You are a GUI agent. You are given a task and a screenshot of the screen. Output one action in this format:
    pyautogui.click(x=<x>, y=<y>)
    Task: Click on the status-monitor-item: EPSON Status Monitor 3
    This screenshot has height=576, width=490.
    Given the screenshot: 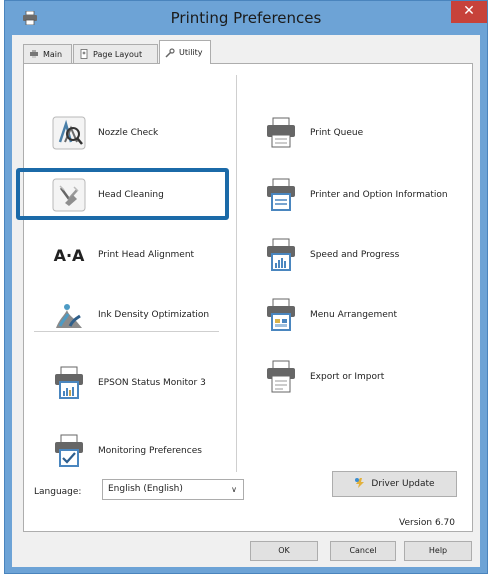 What is the action you would take?
    pyautogui.click(x=128, y=383)
    